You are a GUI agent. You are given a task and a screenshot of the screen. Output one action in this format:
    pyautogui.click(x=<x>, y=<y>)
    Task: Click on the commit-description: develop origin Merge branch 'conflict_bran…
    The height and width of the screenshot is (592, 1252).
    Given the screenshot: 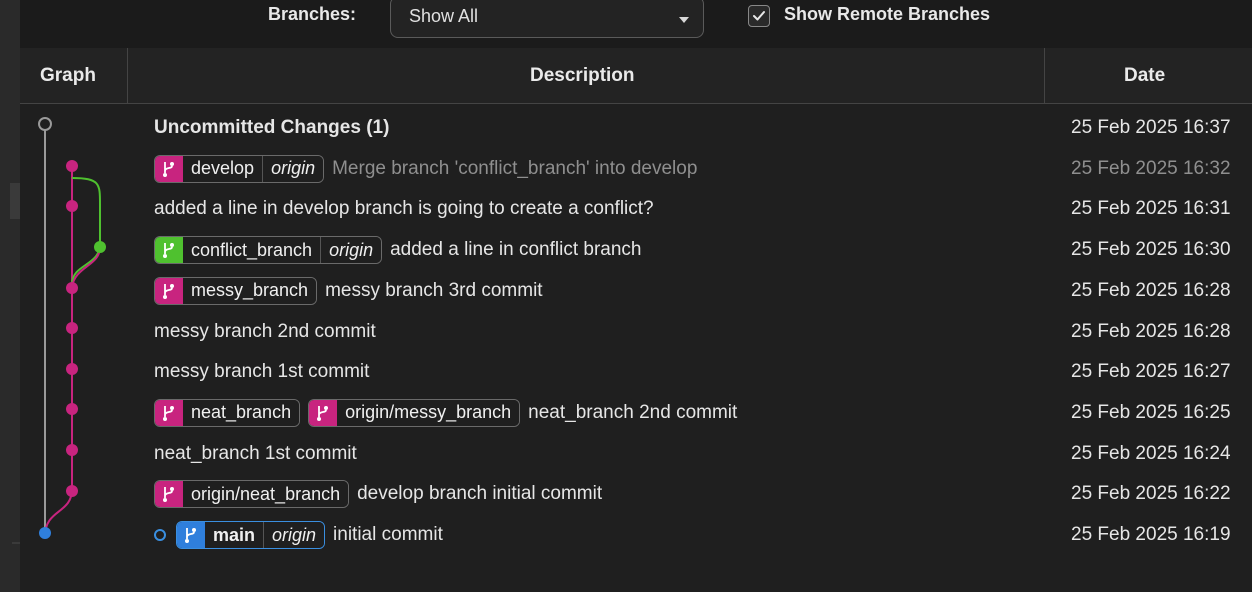 What is the action you would take?
    pyautogui.click(x=425, y=169)
    